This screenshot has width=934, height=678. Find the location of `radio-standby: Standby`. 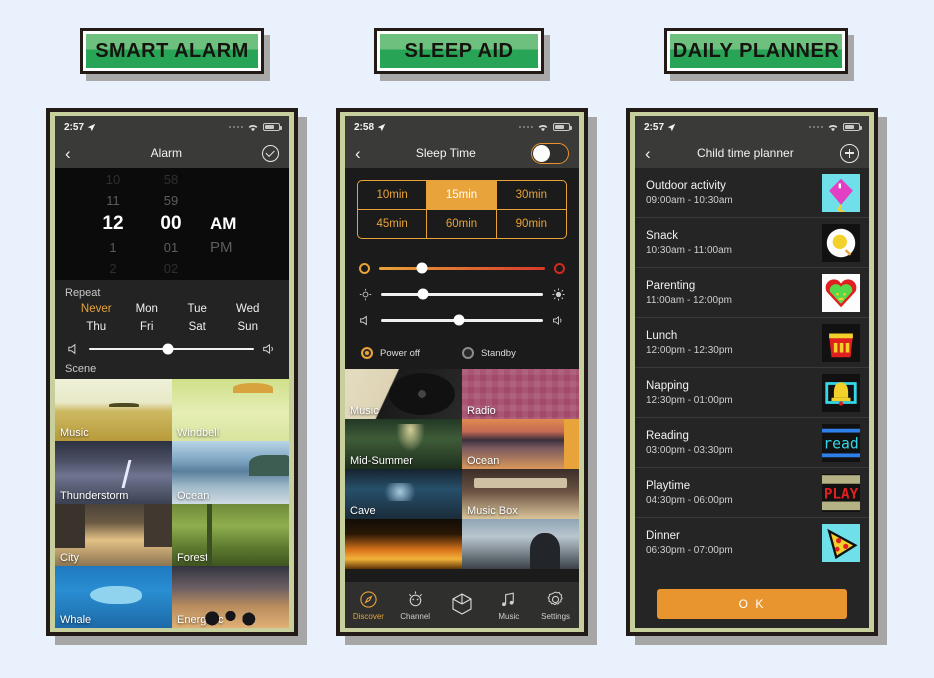

radio-standby: Standby is located at coordinates (488, 353).